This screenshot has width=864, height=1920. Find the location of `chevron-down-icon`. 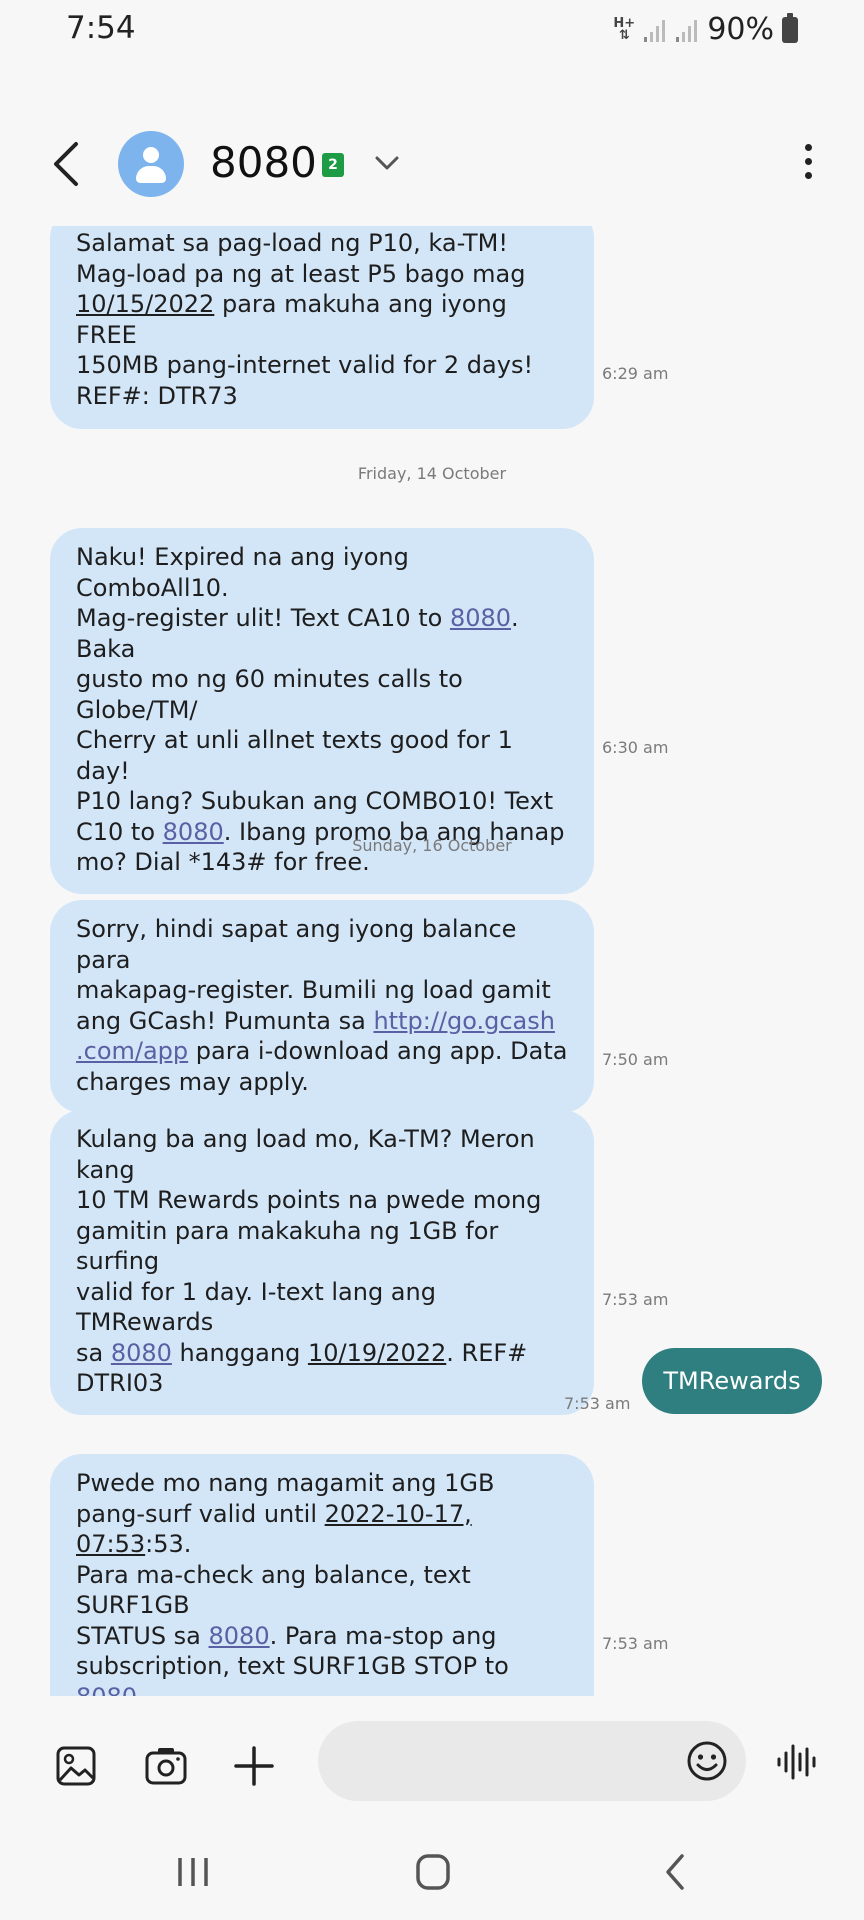

chevron-down-icon is located at coordinates (387, 163).